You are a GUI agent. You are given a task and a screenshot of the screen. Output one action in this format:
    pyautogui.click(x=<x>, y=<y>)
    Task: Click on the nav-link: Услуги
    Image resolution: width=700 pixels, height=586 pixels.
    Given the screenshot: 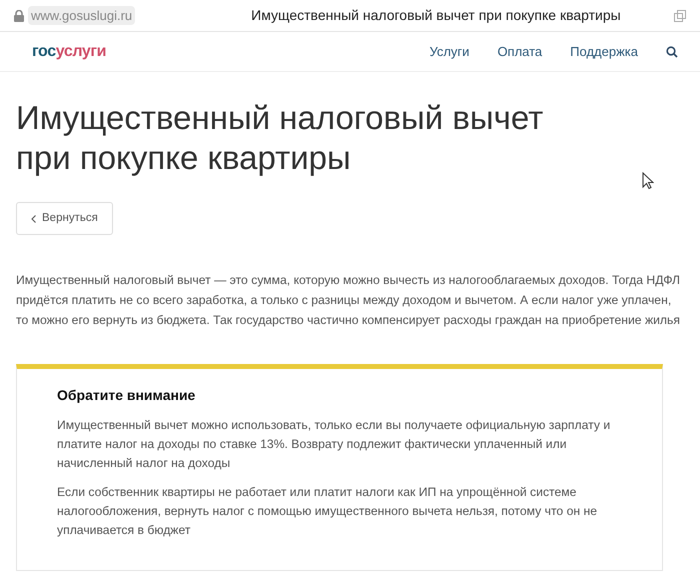 What is the action you would take?
    pyautogui.click(x=449, y=52)
    